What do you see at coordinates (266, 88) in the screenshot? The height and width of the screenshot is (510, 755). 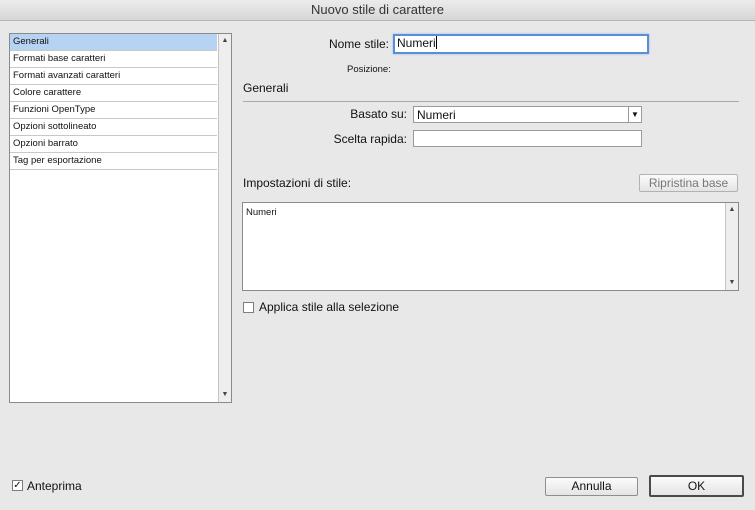 I see `section-title: Generali` at bounding box center [266, 88].